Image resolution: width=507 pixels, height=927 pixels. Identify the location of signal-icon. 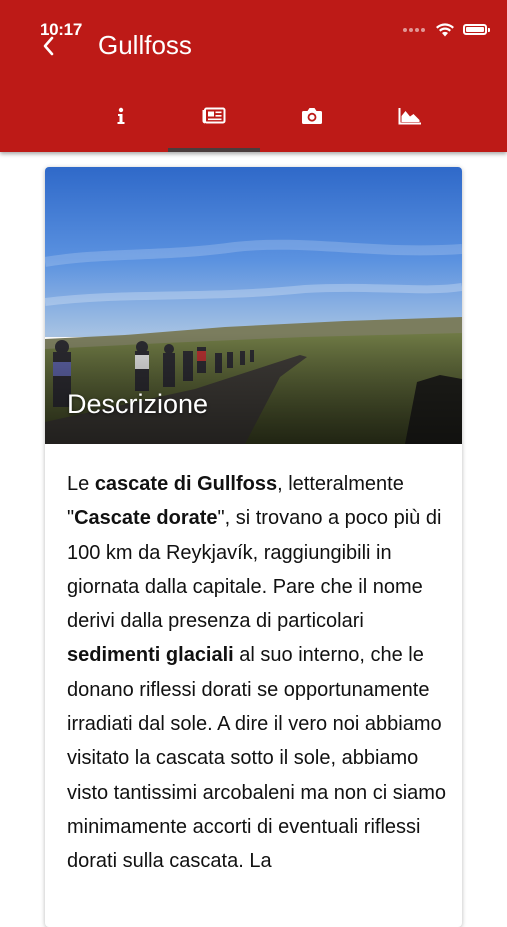
(414, 29).